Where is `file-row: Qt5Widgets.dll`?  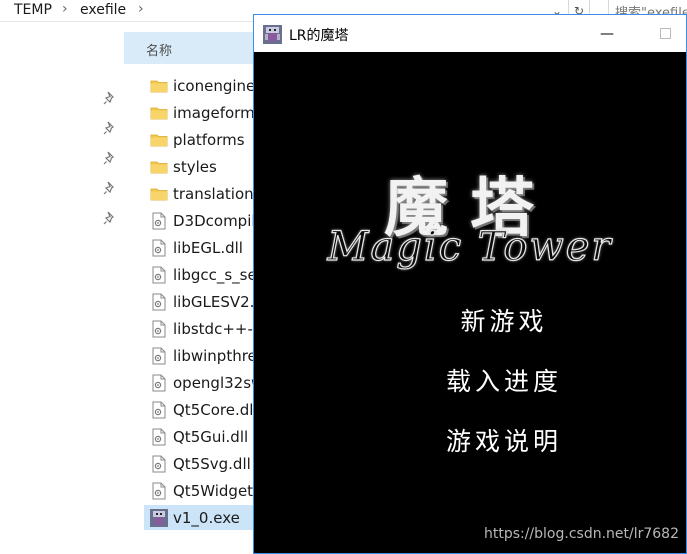 file-row: Qt5Widgets.dll is located at coordinates (204, 490).